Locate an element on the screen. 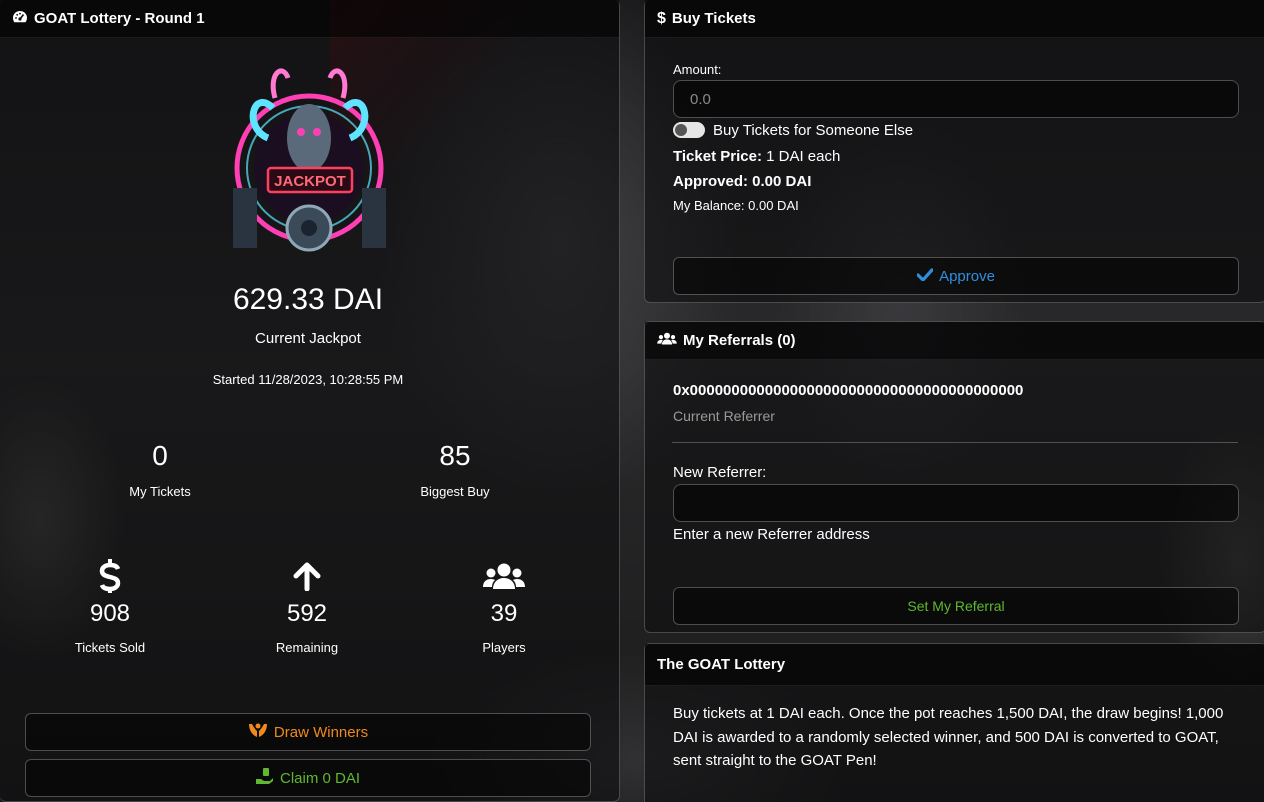 This screenshot has height=802, width=1264. buy-tickets-title: Buy Tickets is located at coordinates (713, 18).